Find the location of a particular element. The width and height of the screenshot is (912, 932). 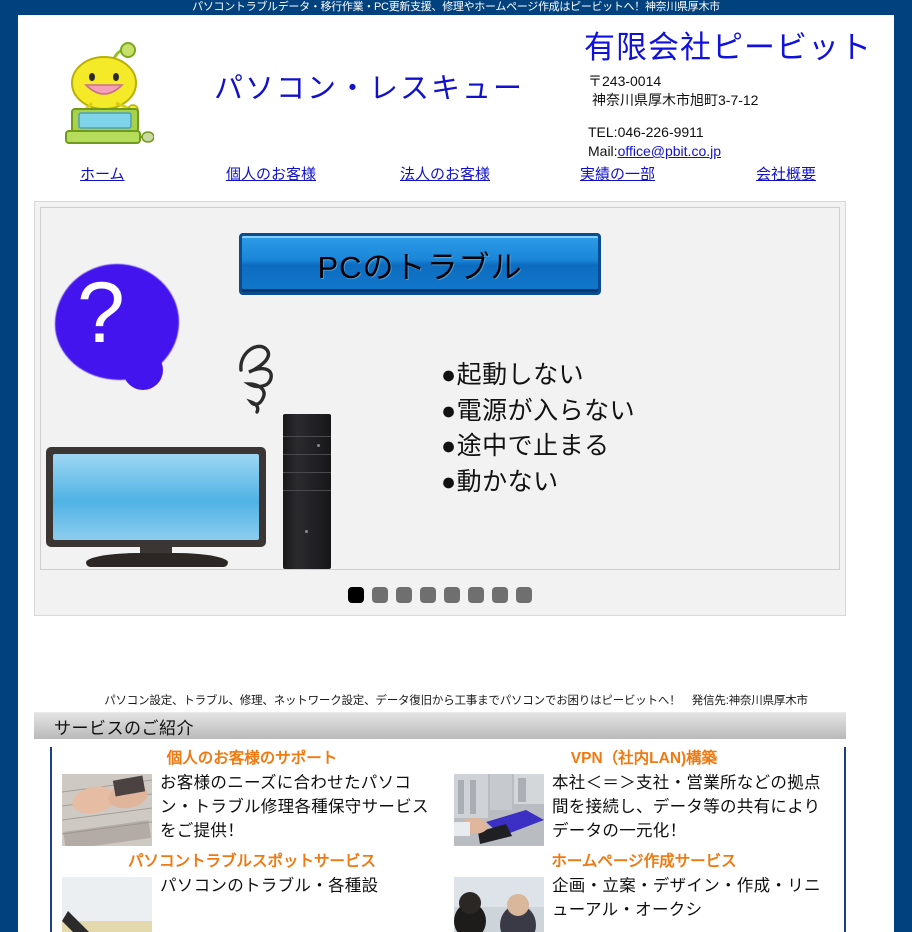

main-navigation: ホーム 個人のお客様 法人のお客様 実績の一部 会社概要 is located at coordinates (456, 173).